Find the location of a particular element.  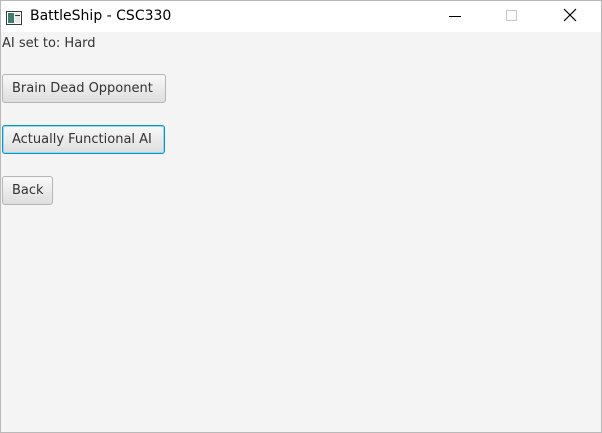

back-button: Back is located at coordinates (27, 190).